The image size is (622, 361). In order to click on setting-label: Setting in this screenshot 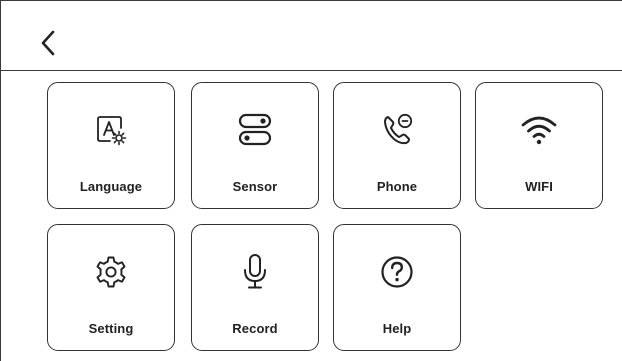, I will do `click(111, 328)`.